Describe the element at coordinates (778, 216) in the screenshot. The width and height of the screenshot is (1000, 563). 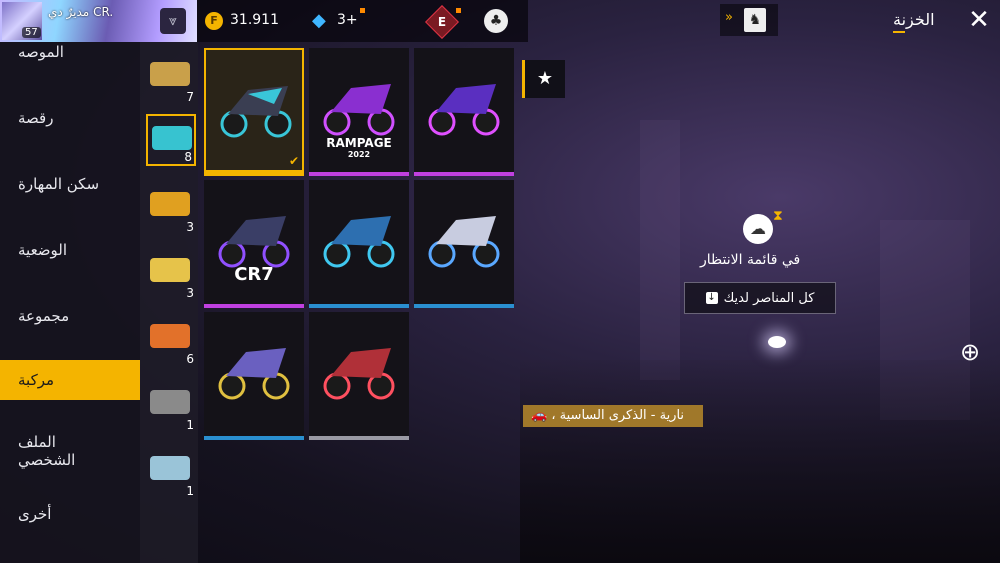
I see `hourglass-icon: ⧗` at that location.